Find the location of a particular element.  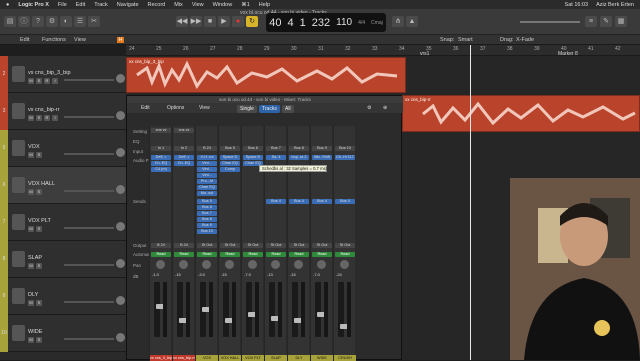

settings-icon: ⚙ is located at coordinates (369, 108).